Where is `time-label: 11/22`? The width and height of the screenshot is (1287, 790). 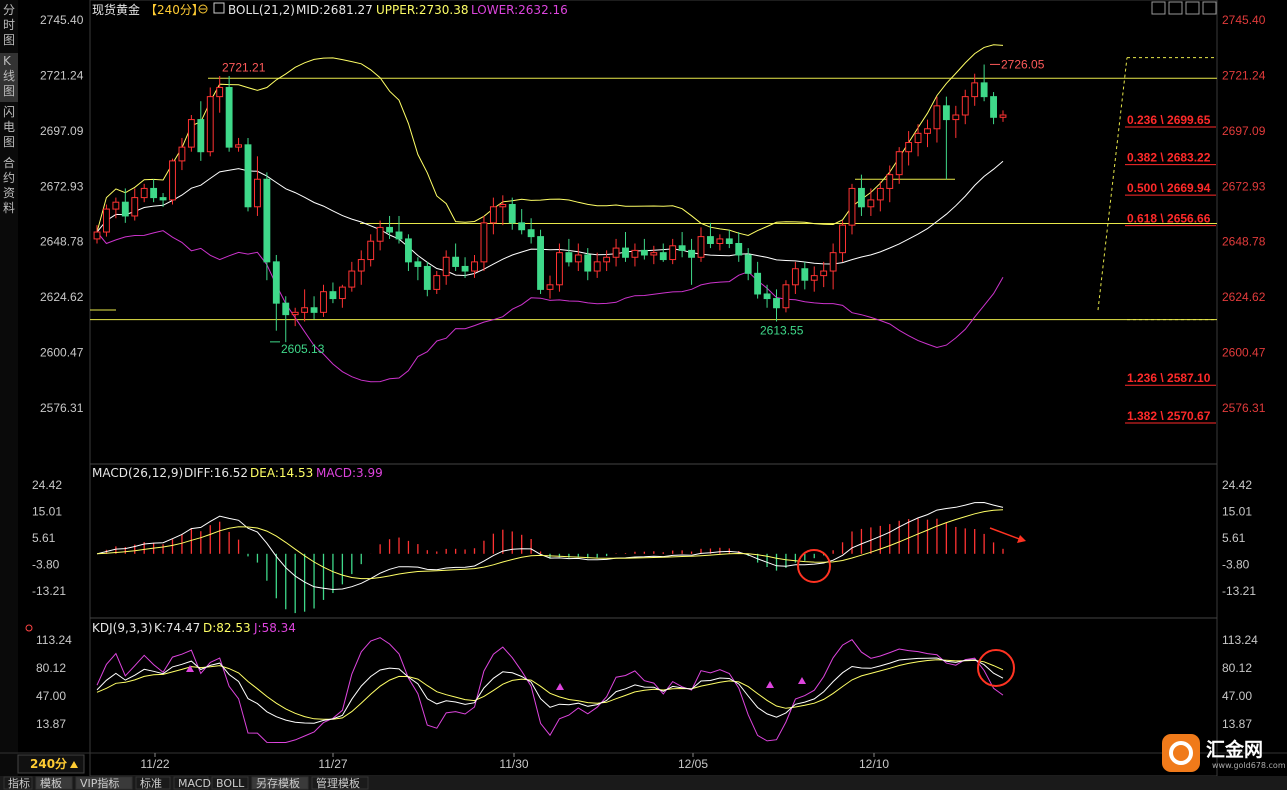
time-label: 11/22 is located at coordinates (154, 764).